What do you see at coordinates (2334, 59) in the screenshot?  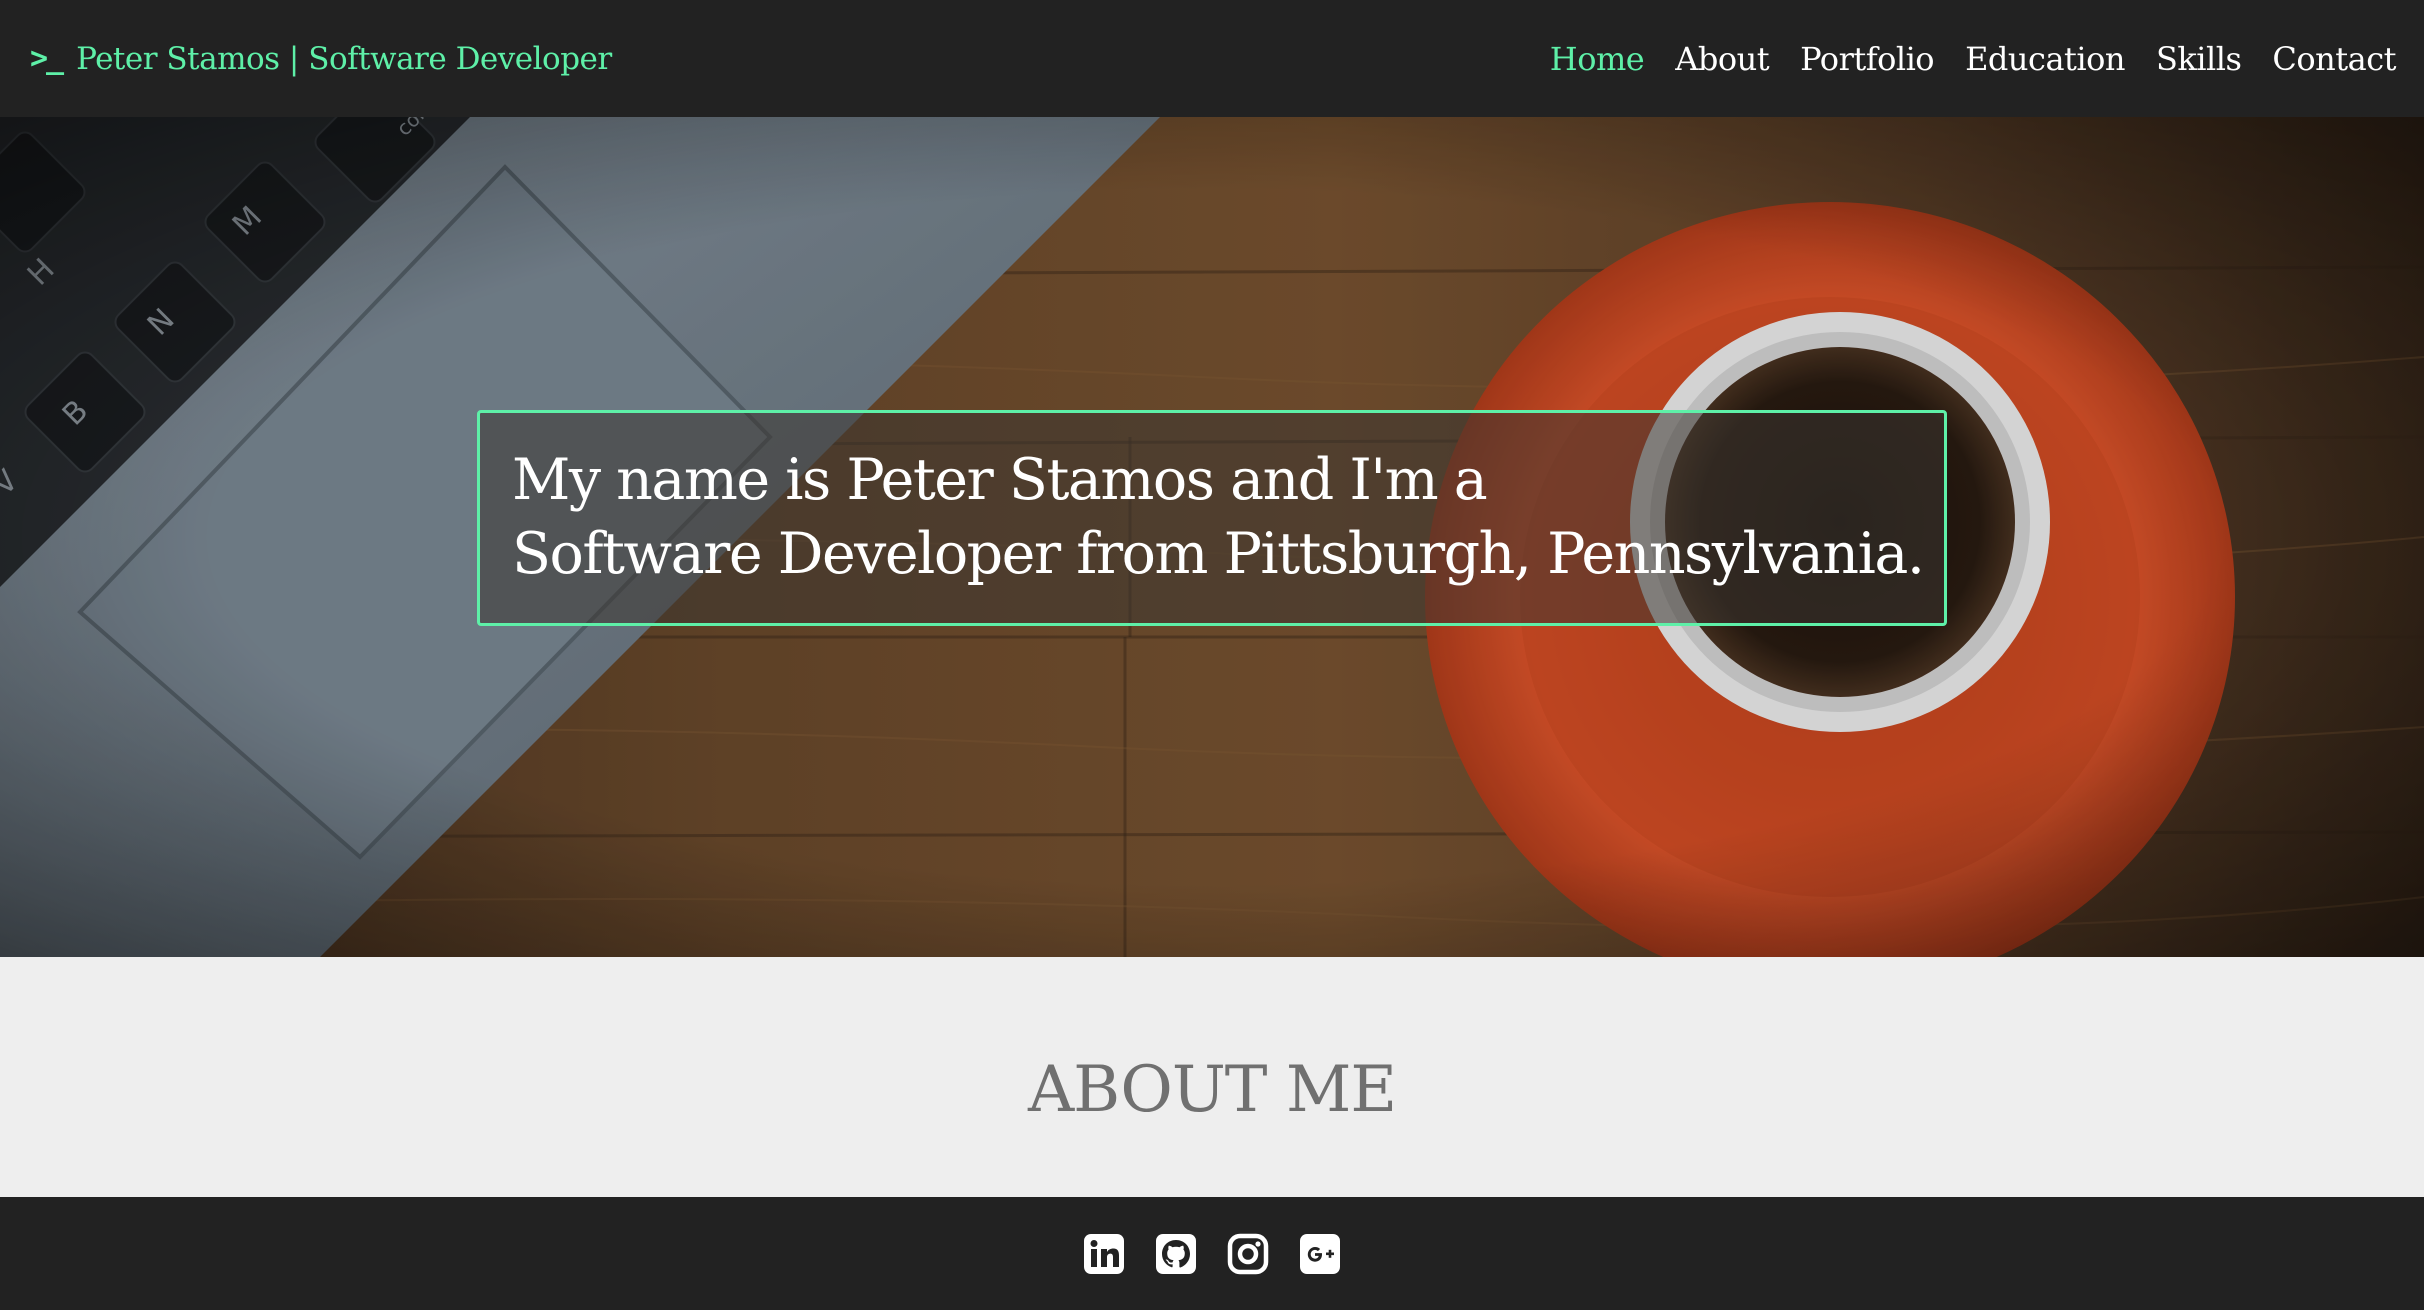 I see `nav-link-contact: Contact` at bounding box center [2334, 59].